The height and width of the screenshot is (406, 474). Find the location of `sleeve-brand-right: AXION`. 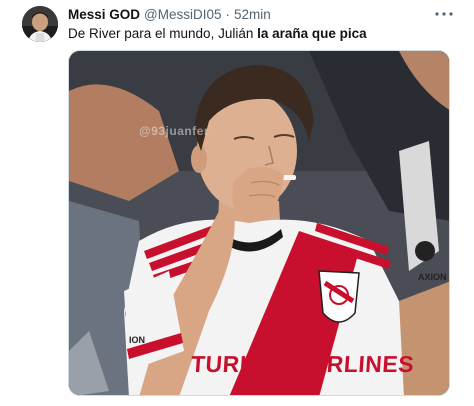

sleeve-brand-right: AXION is located at coordinates (432, 277).